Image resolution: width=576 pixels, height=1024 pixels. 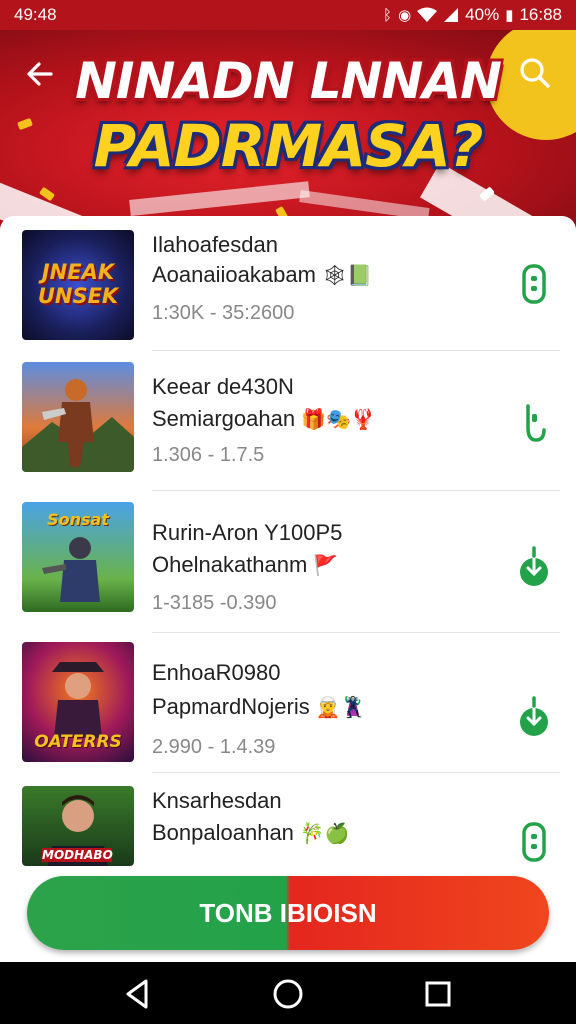 I want to click on list-item: MODHABO Knsarhesdan Bonpaloanhan 🎋🍏, so click(x=288, y=821).